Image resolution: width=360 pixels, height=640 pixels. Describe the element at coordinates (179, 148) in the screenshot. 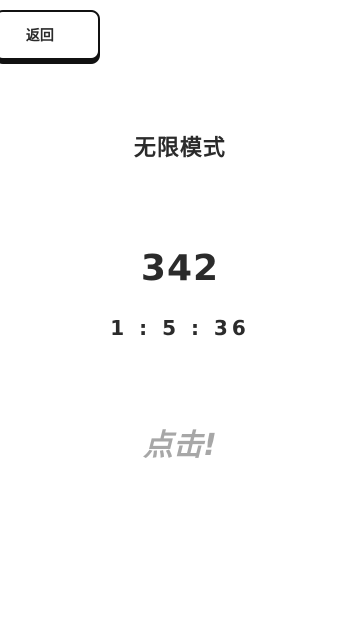

I see `mode-title: 无限模式` at that location.